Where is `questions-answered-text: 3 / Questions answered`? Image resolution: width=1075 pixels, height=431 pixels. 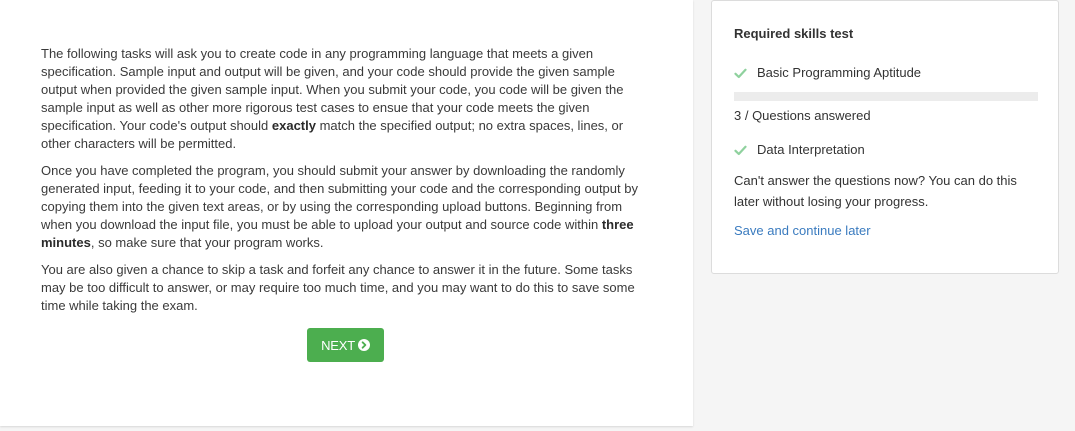
questions-answered-text: 3 / Questions answered is located at coordinates (802, 115).